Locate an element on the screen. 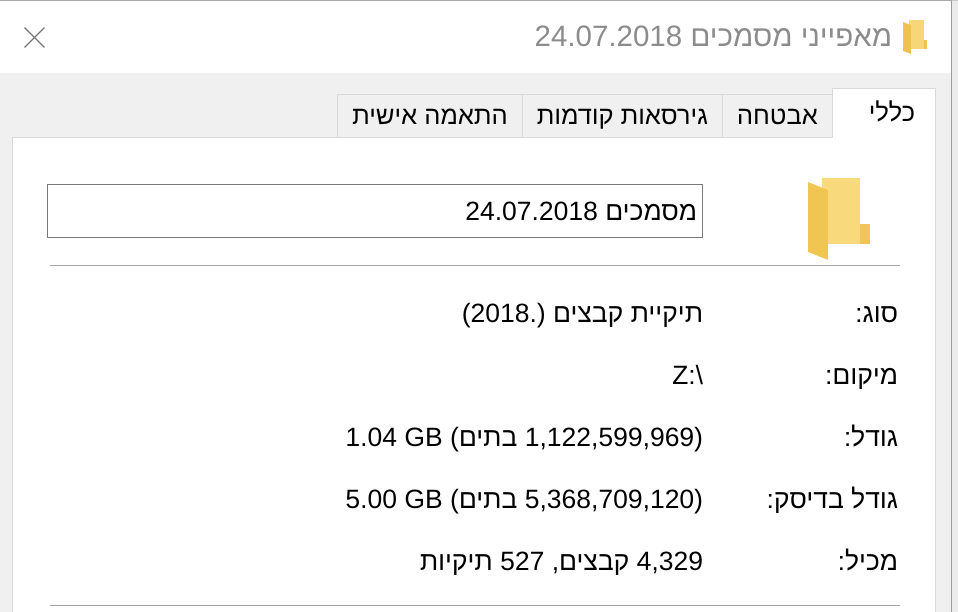  property-label: גודל בדיסק: is located at coordinates (832, 499).